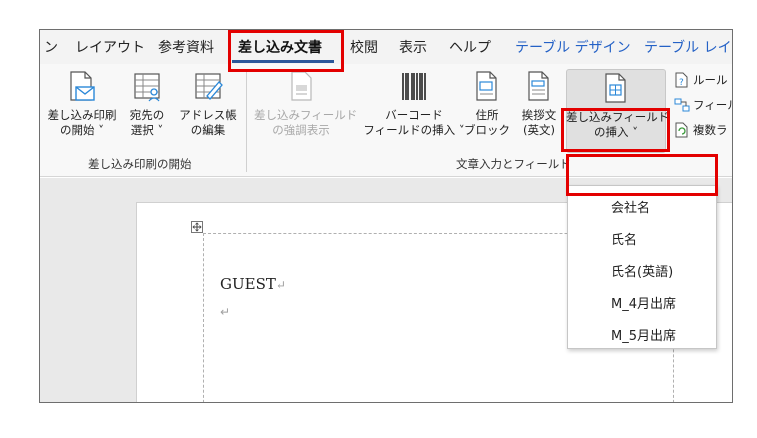  What do you see at coordinates (209, 86) in the screenshot?
I see `edit-list-icon` at bounding box center [209, 86].